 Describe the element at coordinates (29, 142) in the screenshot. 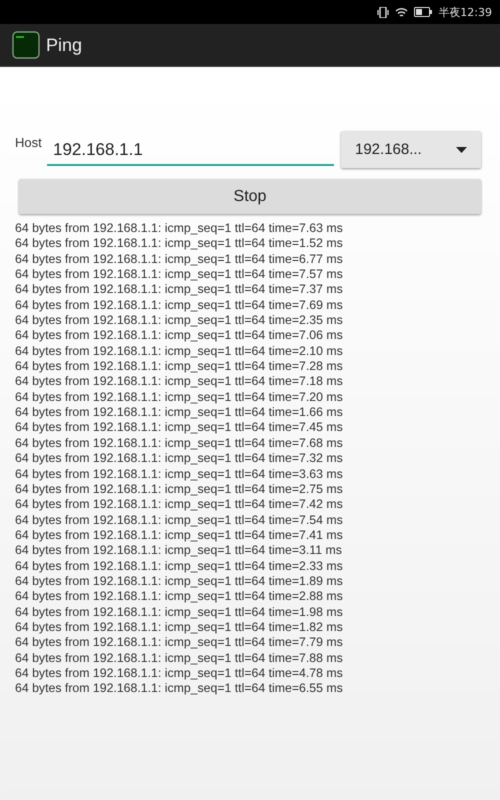

I see `host-label: Host` at that location.